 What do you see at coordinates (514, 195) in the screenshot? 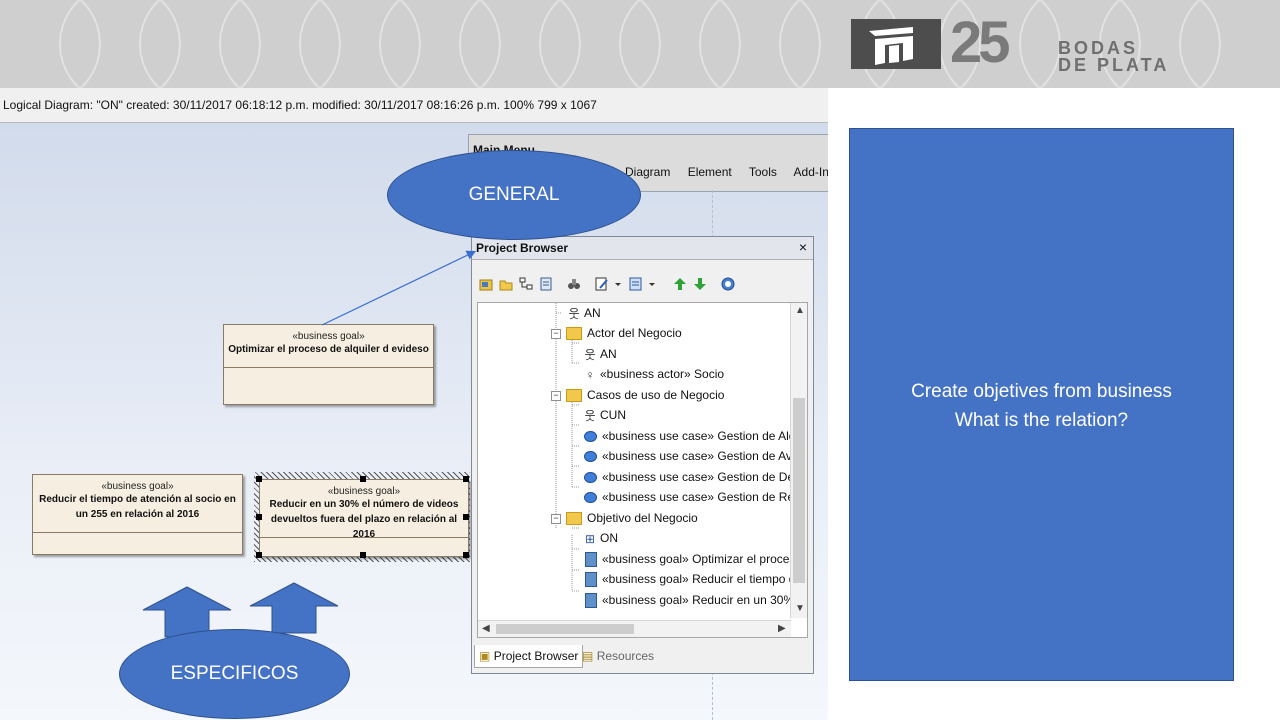
I see `general-label-ellipse: GENERAL` at bounding box center [514, 195].